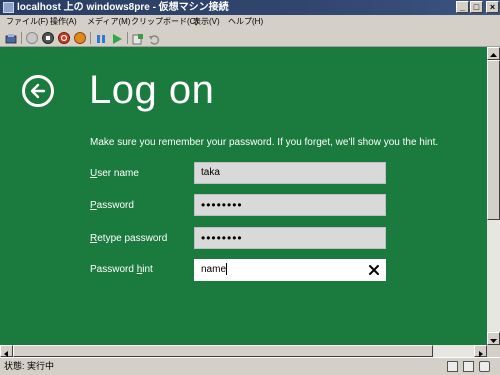 This screenshot has height=375, width=500. I want to click on close-button: ×, so click(492, 7).